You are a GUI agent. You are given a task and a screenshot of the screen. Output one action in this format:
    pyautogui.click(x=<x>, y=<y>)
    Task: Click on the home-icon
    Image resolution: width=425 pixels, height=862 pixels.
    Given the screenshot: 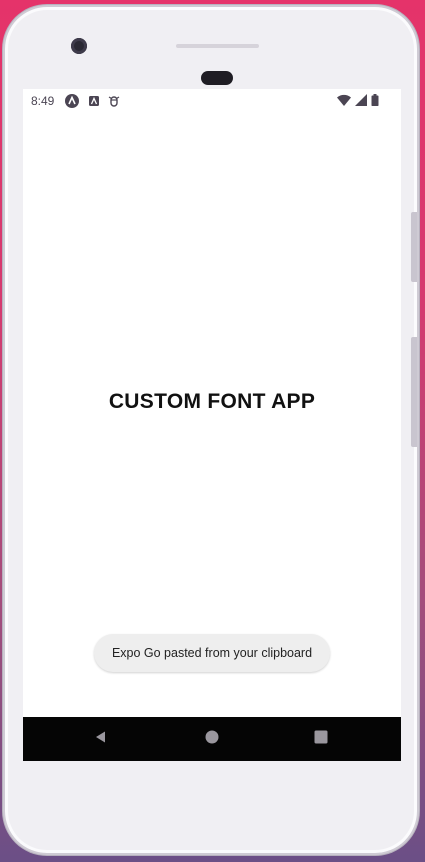 What is the action you would take?
    pyautogui.click(x=212, y=739)
    